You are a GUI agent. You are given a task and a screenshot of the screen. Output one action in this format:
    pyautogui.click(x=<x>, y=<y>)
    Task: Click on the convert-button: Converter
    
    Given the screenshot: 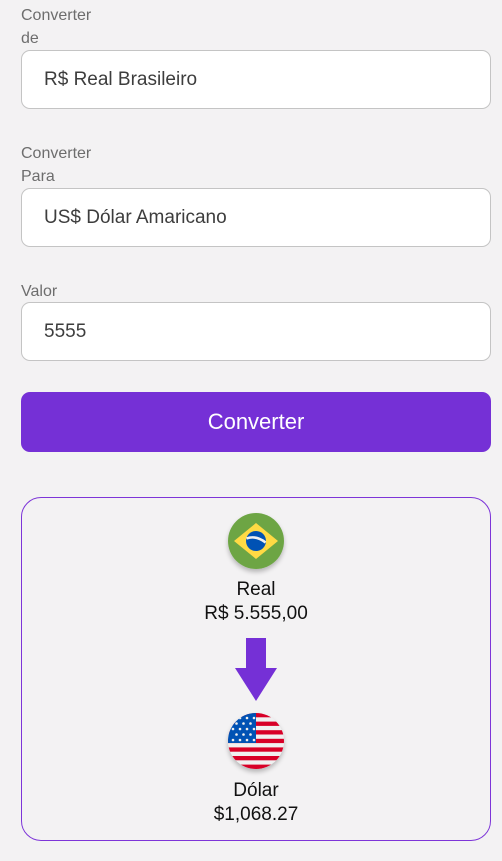 What is the action you would take?
    pyautogui.click(x=256, y=422)
    